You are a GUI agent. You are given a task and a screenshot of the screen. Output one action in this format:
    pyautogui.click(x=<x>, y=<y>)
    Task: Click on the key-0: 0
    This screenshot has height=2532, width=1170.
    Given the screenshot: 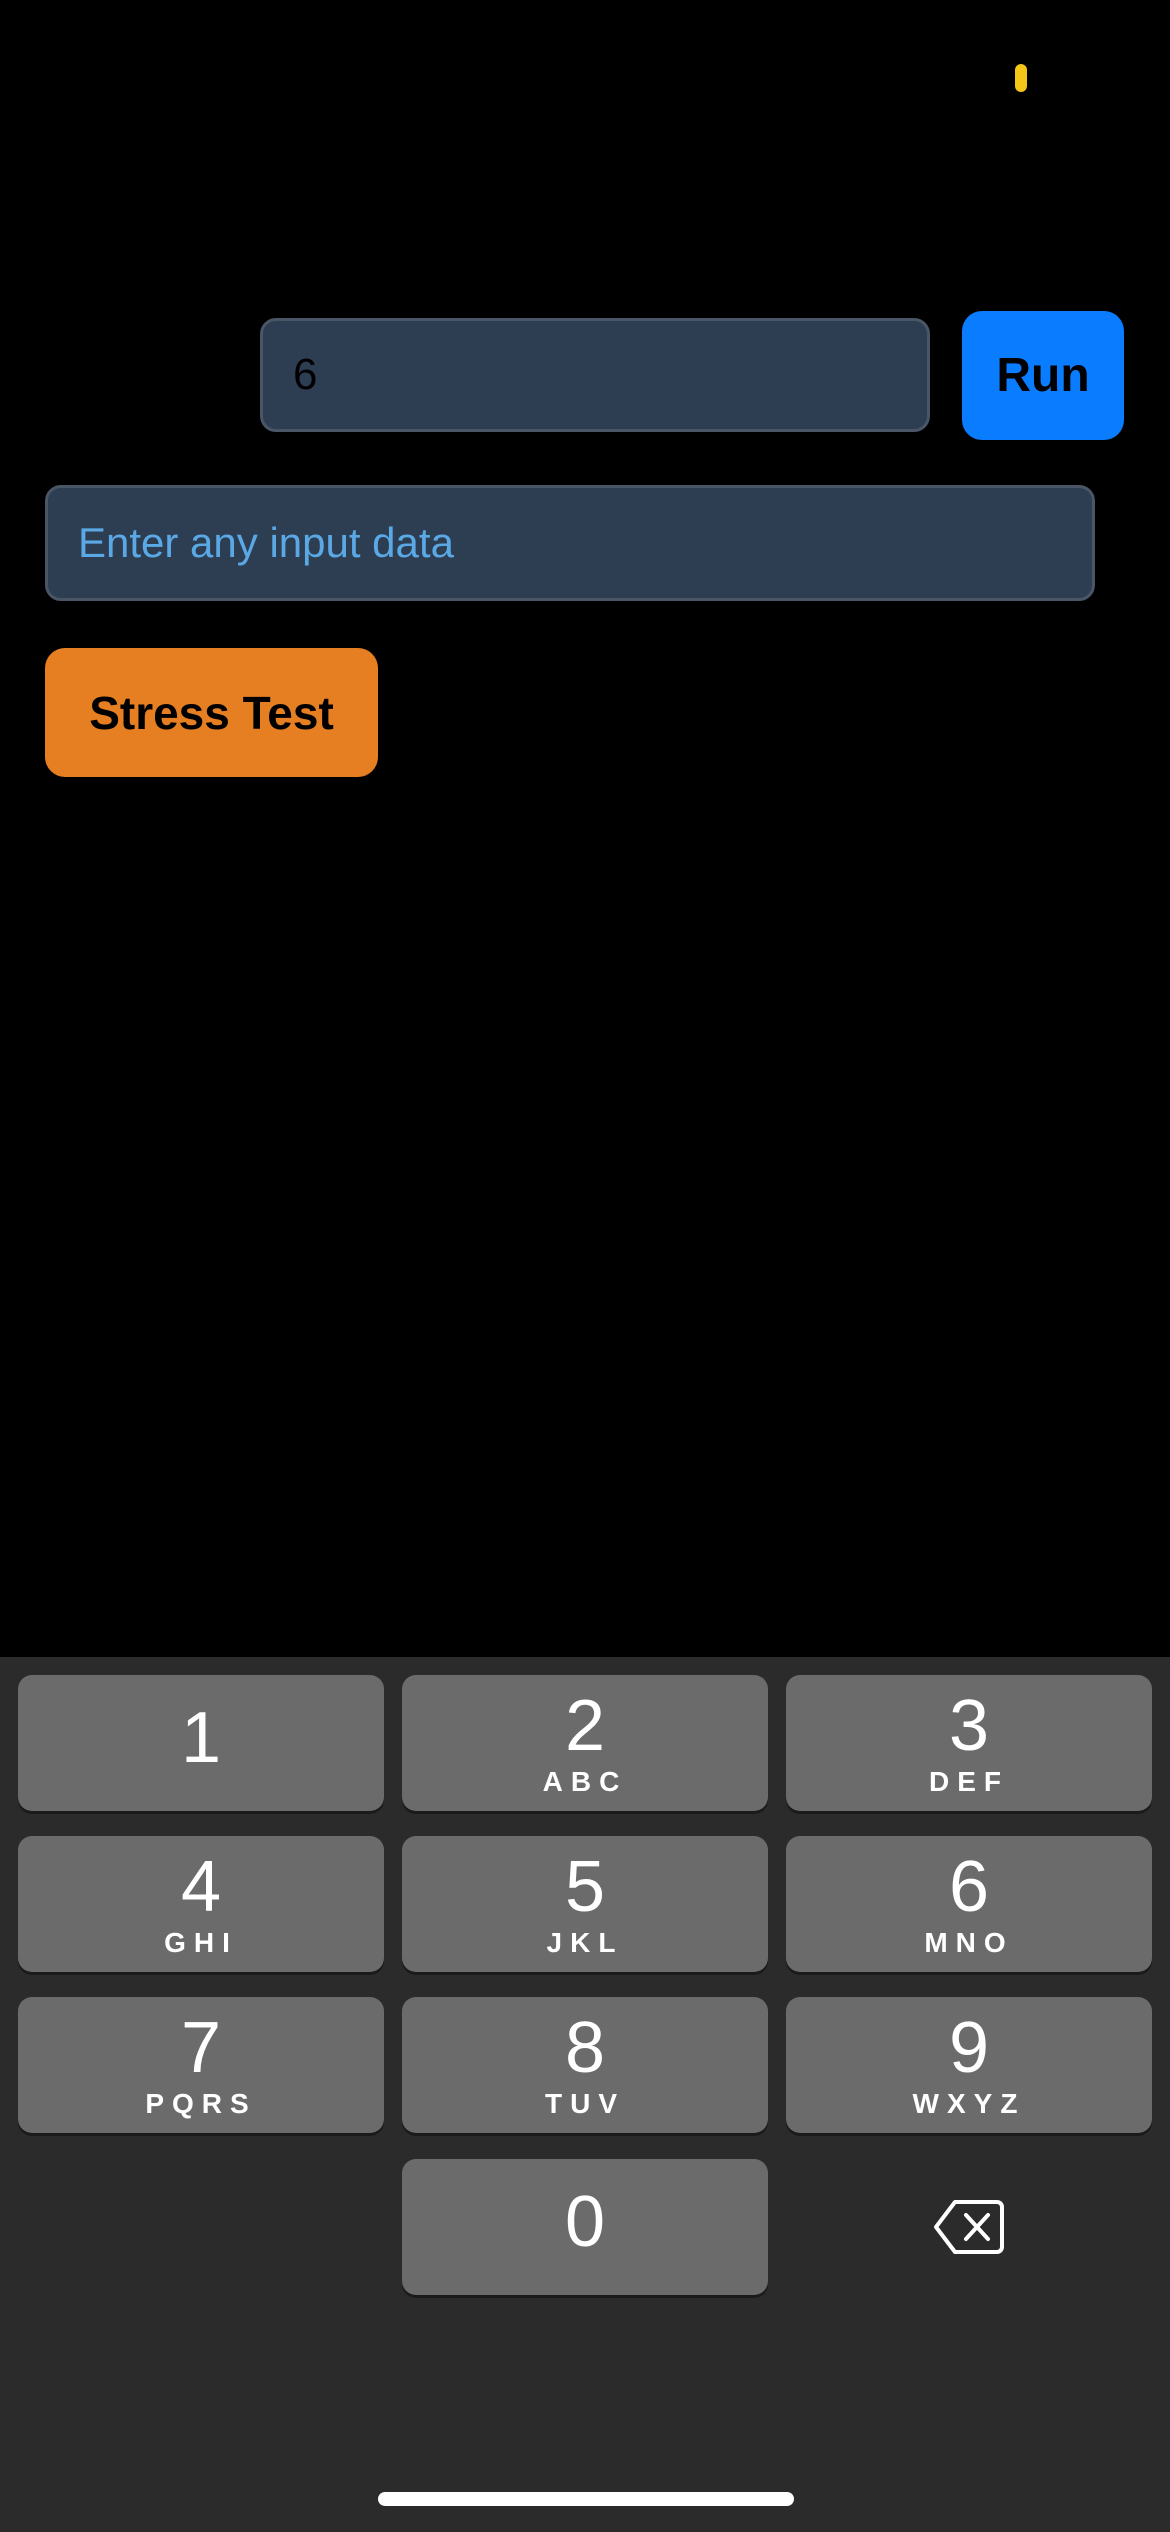 What is the action you would take?
    pyautogui.click(x=585, y=2227)
    